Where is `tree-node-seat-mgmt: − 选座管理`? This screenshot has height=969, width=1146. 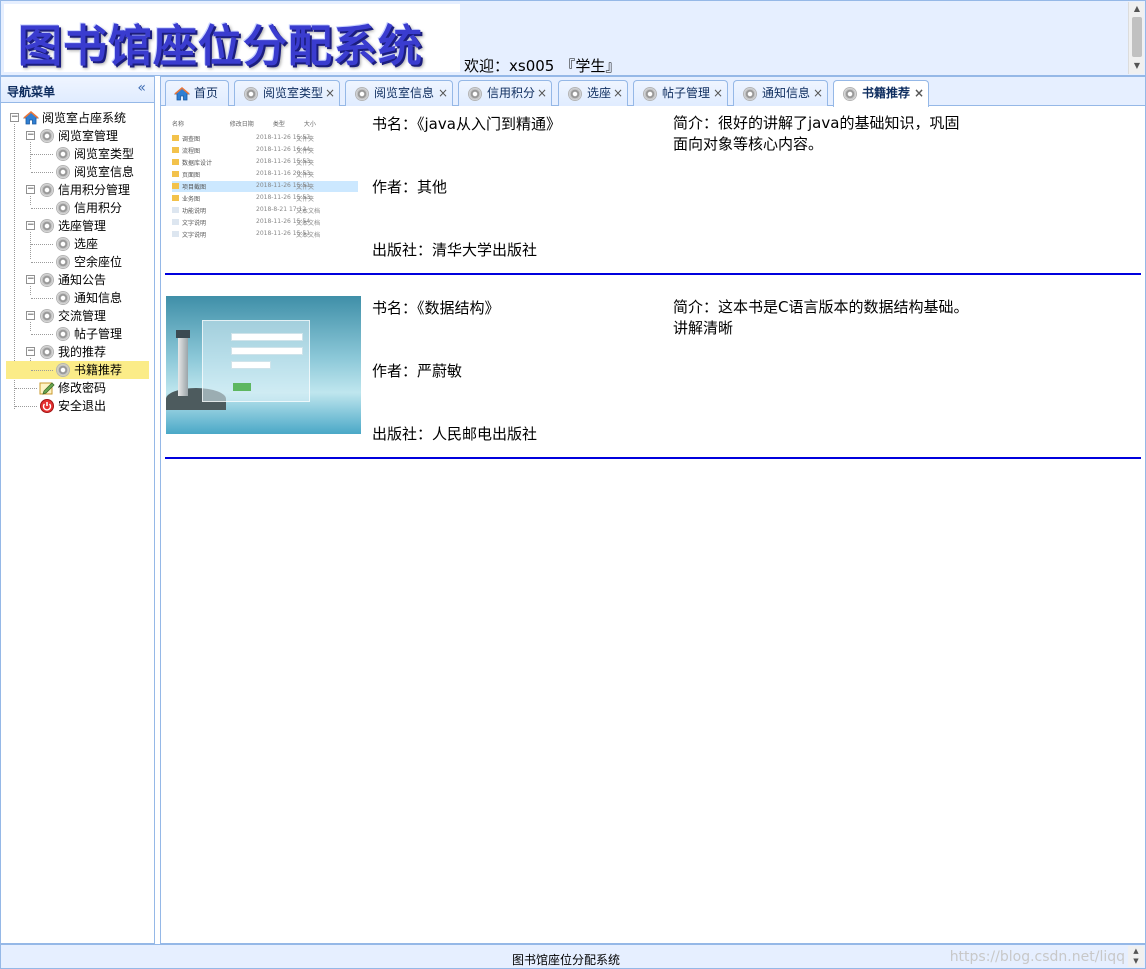 tree-node-seat-mgmt: − 选座管理 is located at coordinates (77, 226).